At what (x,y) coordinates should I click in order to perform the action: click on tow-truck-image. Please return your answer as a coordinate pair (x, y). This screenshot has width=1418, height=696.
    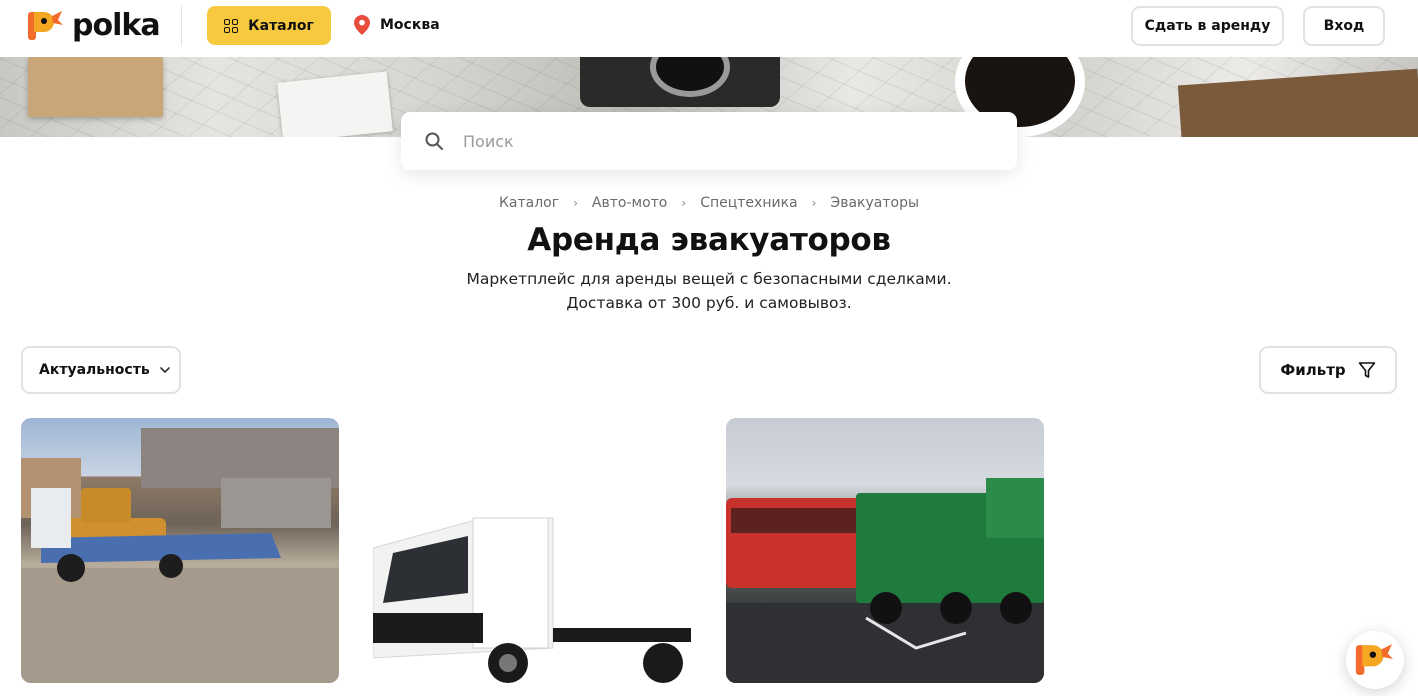
    Looking at the image, I should click on (180, 555).